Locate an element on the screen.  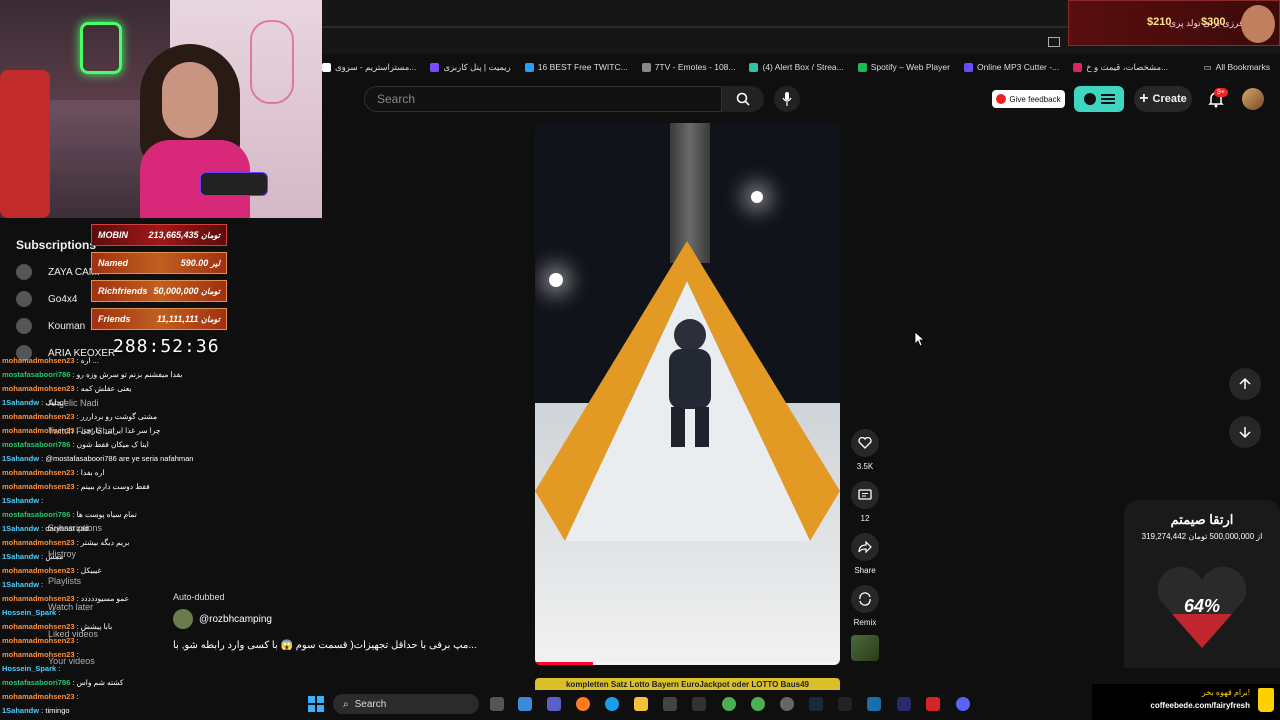
media-player-icon is located at coordinates (845, 704).